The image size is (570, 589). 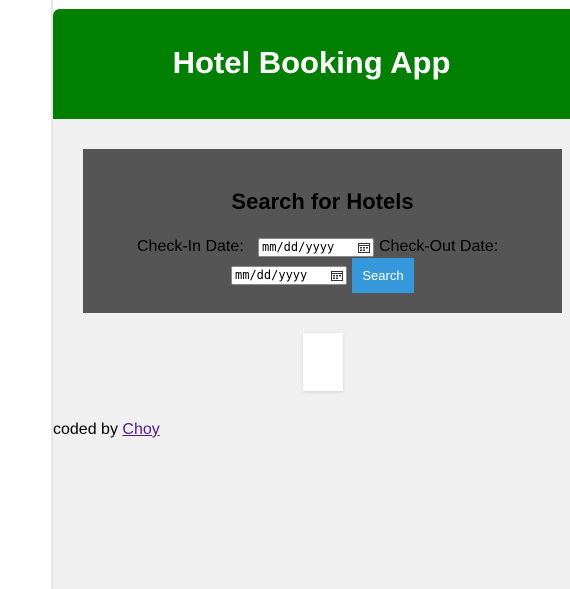 What do you see at coordinates (25, 294) in the screenshot?
I see `page-margin` at bounding box center [25, 294].